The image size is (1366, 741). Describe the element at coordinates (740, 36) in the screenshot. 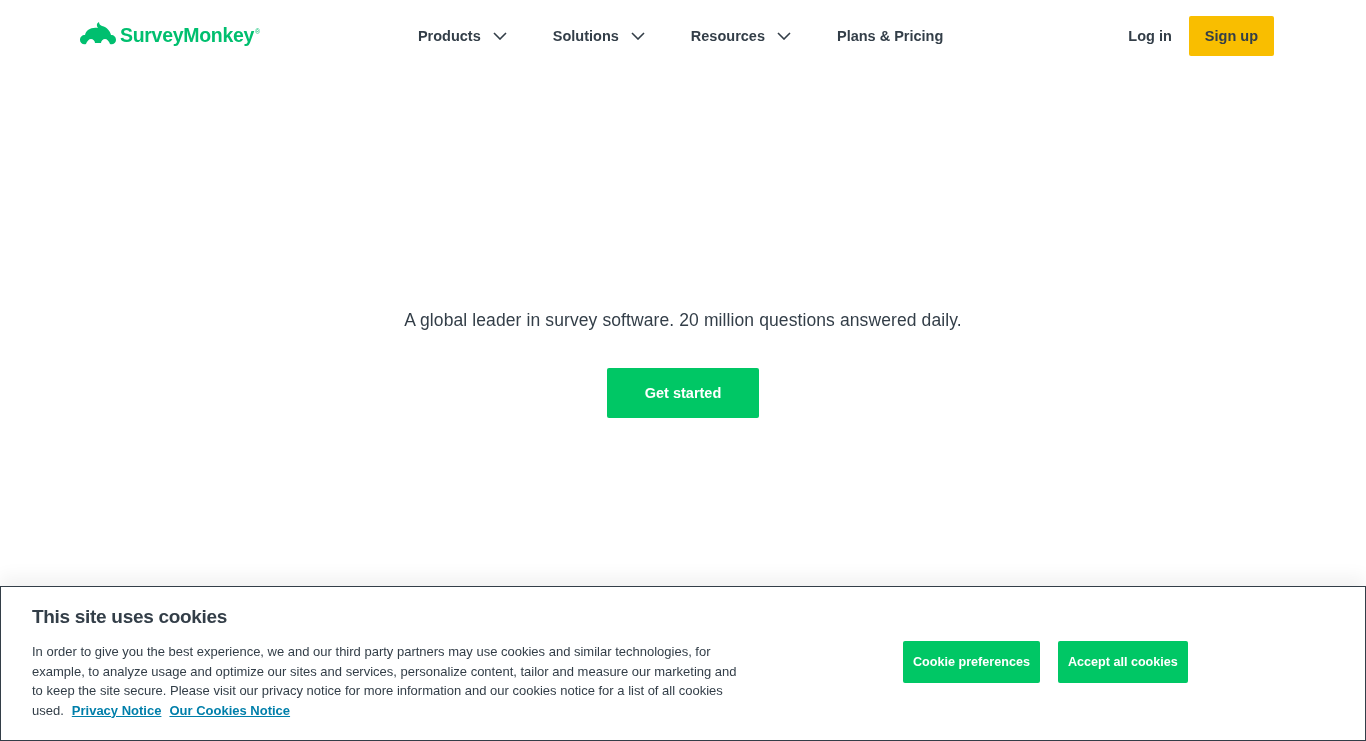

I see `nav-menu-item: Resources` at that location.